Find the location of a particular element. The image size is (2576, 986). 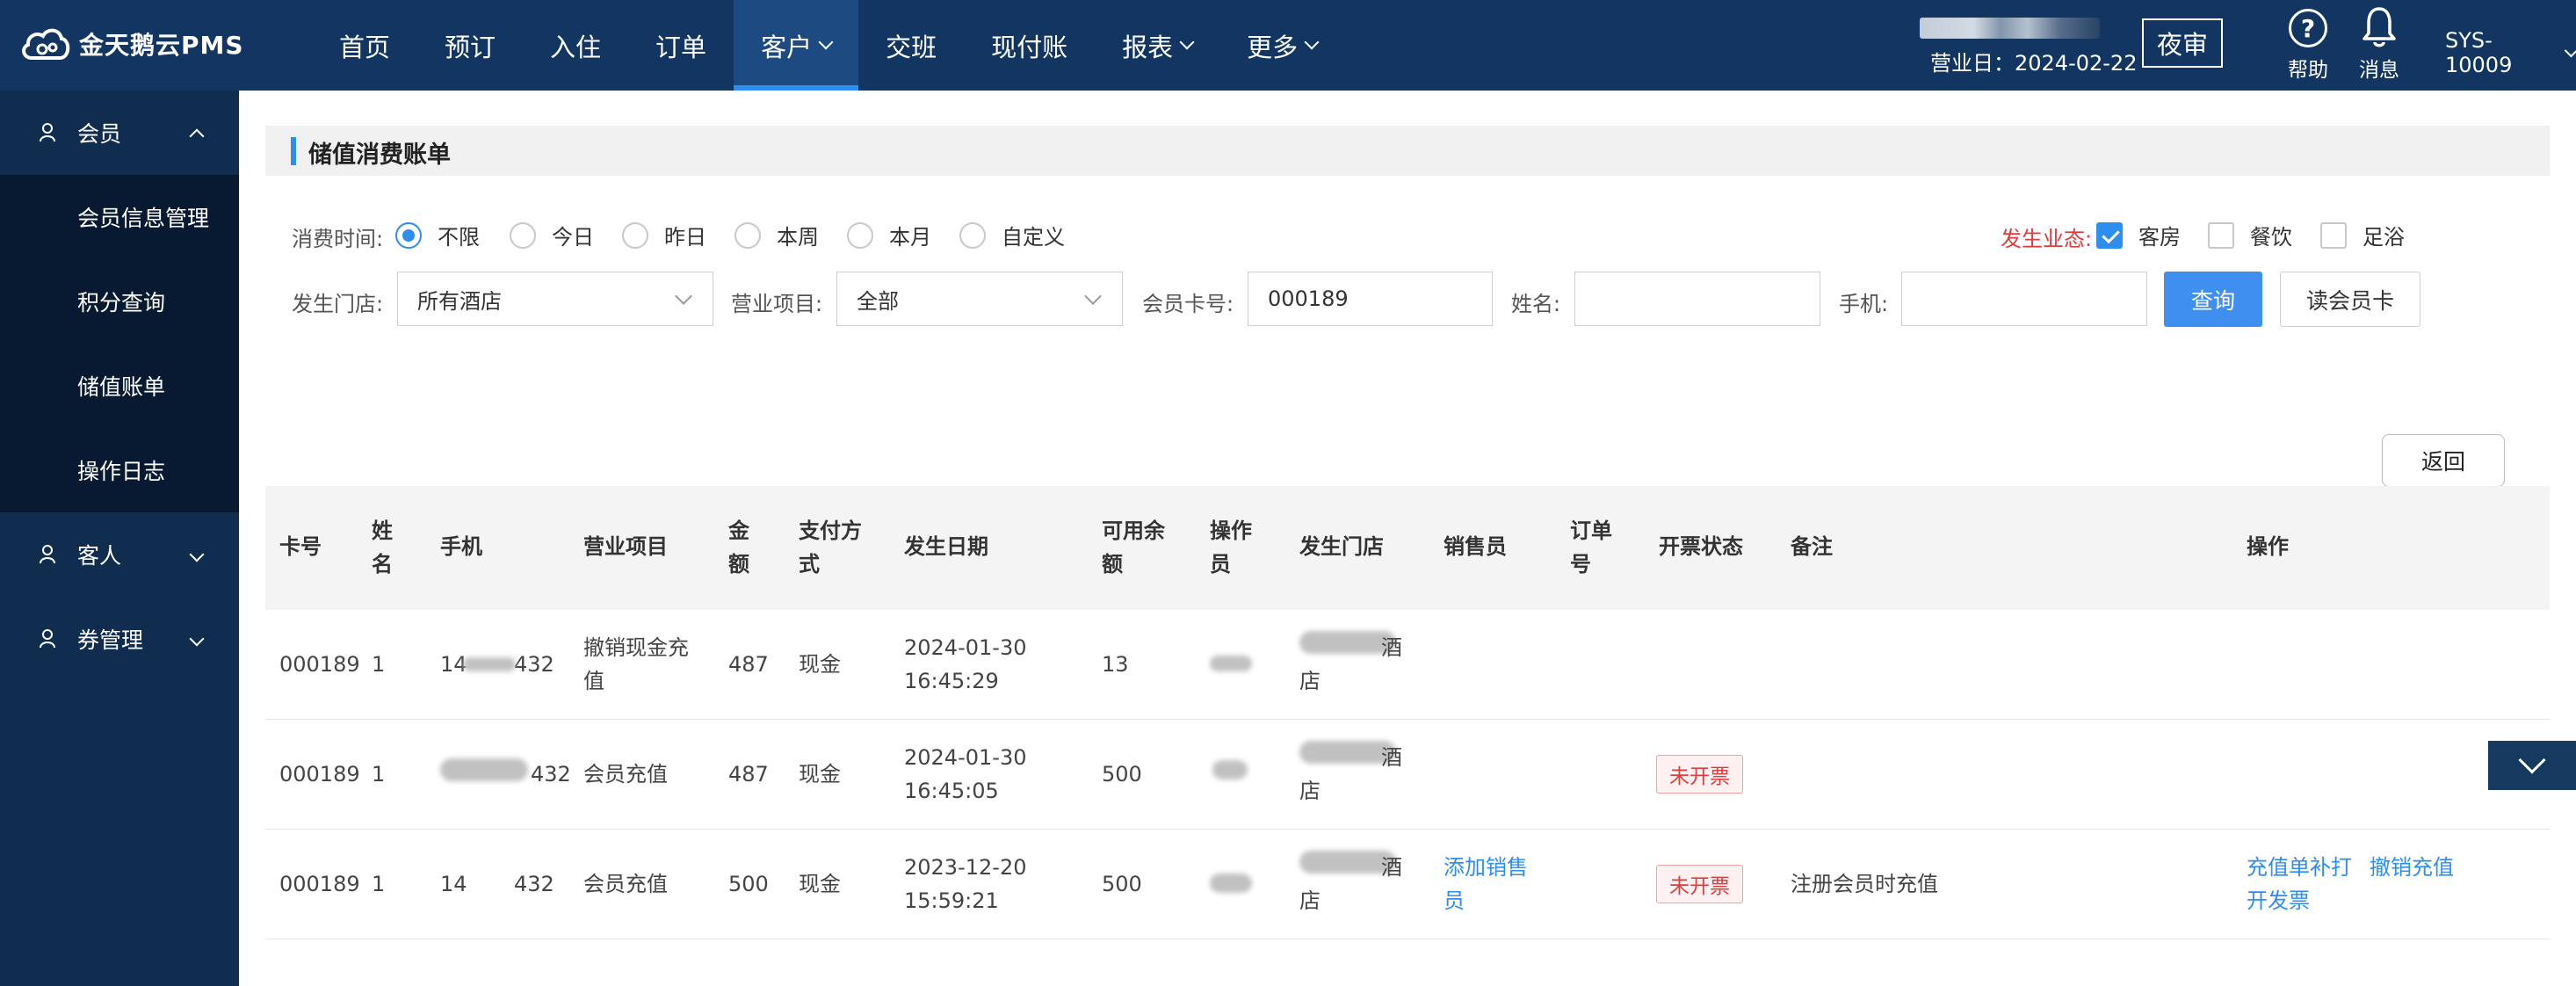

sidebar-group-guests: 客人 is located at coordinates (119, 554).